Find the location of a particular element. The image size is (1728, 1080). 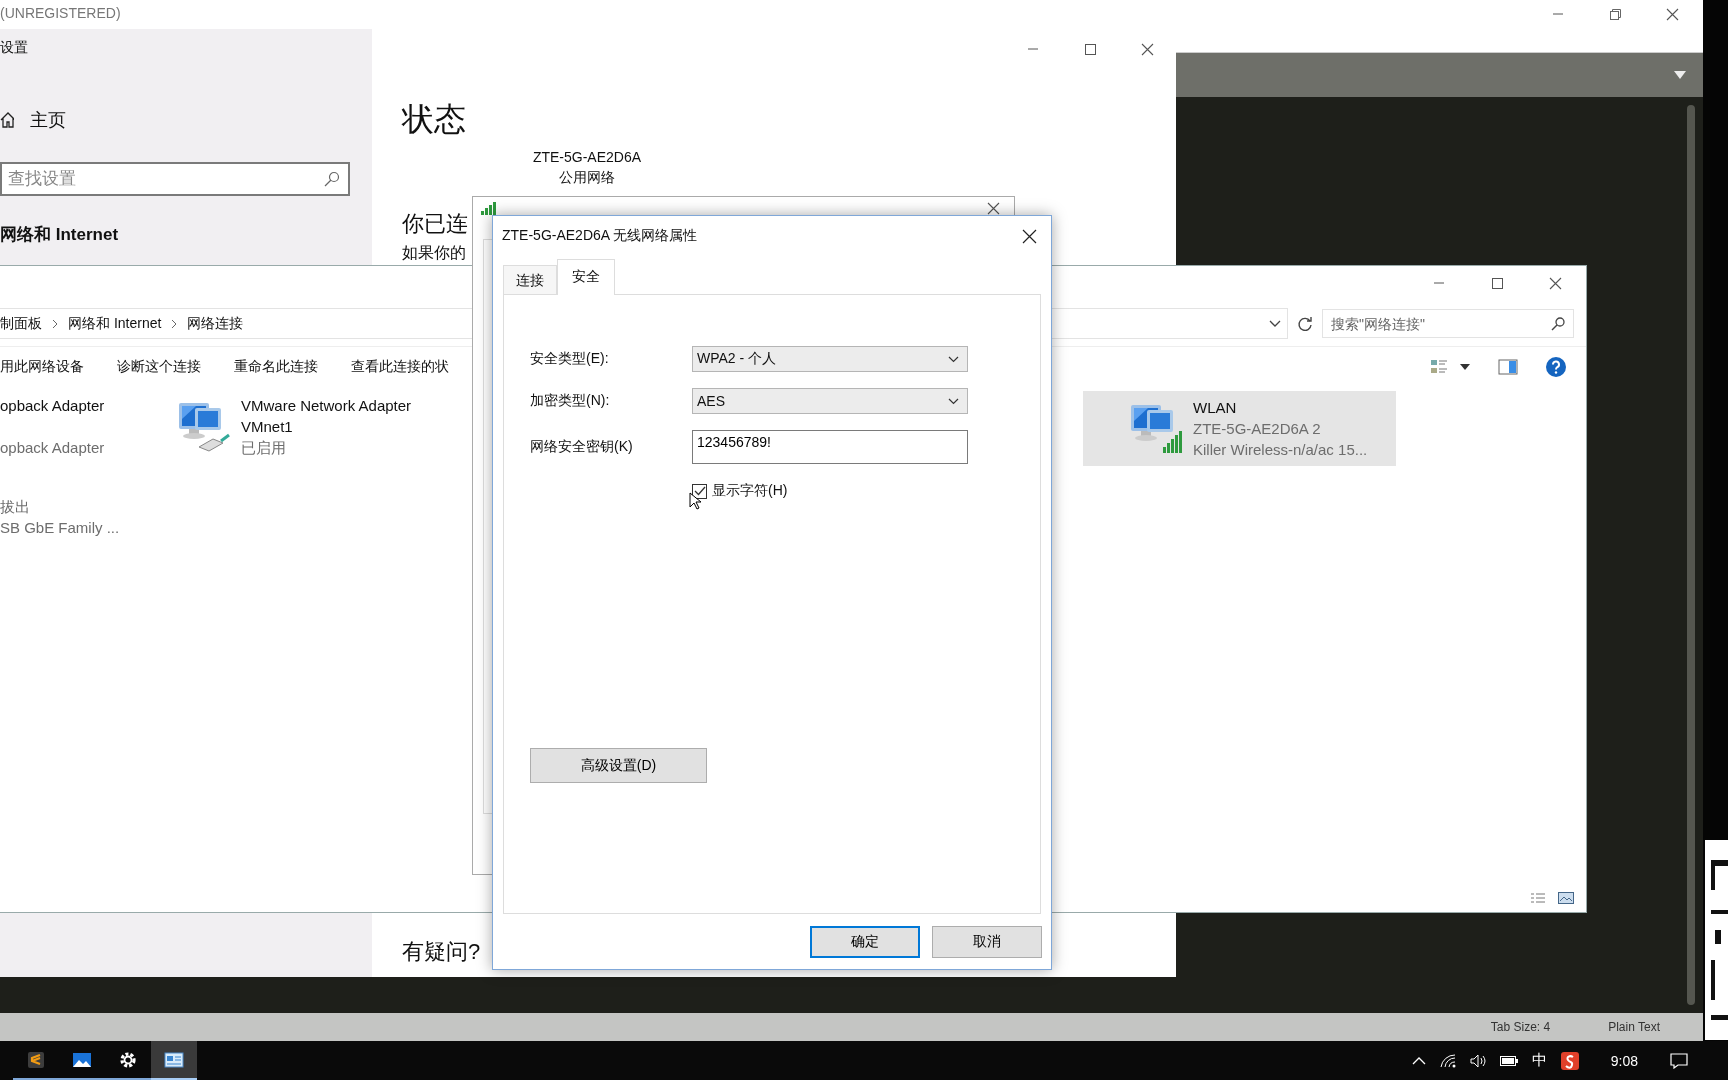

status-text: Plain Text is located at coordinates (1634, 1027).